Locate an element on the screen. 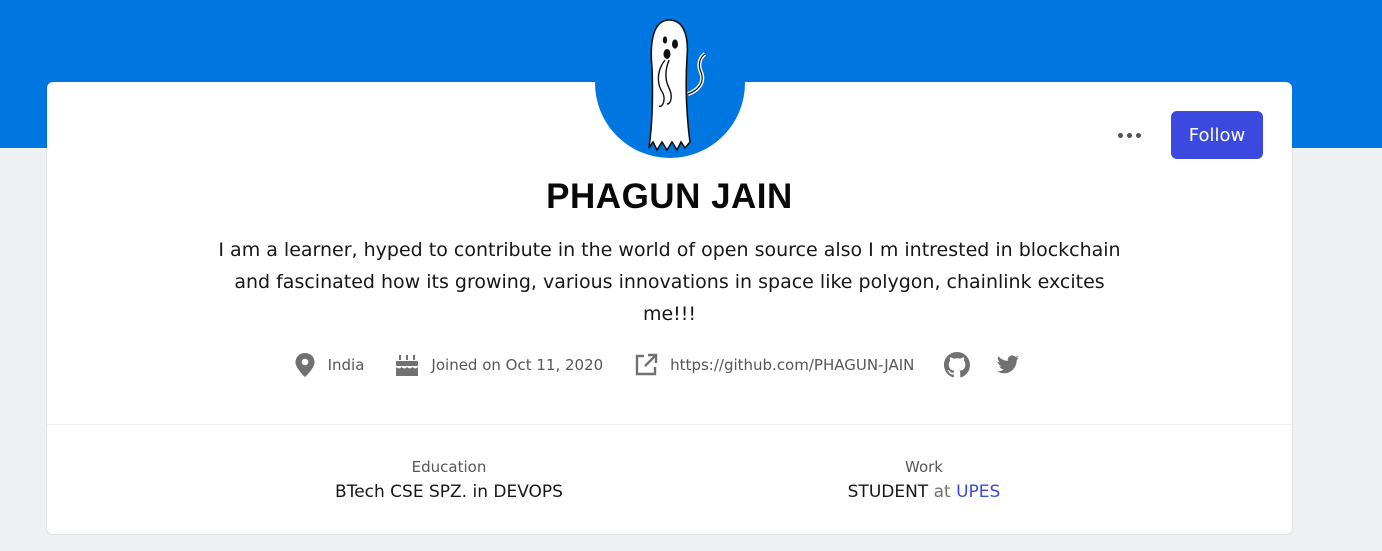  location-pin-icon is located at coordinates (305, 365).